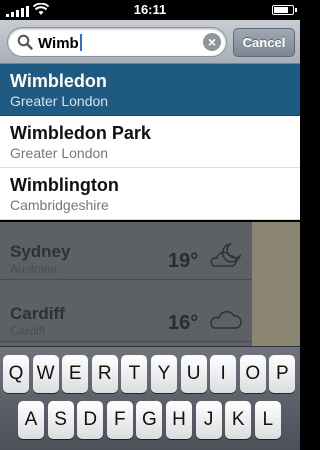 The height and width of the screenshot is (450, 320). What do you see at coordinates (33, 269) in the screenshot?
I see `city-country: Australia` at bounding box center [33, 269].